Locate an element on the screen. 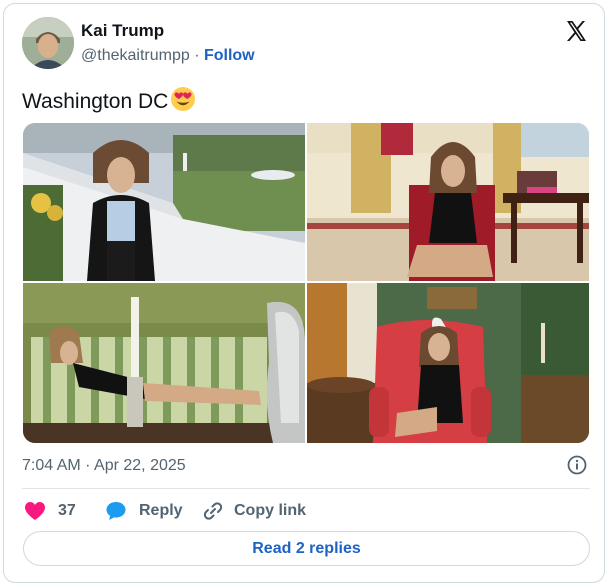  tweet-text-content: Washington DC is located at coordinates (95, 101).